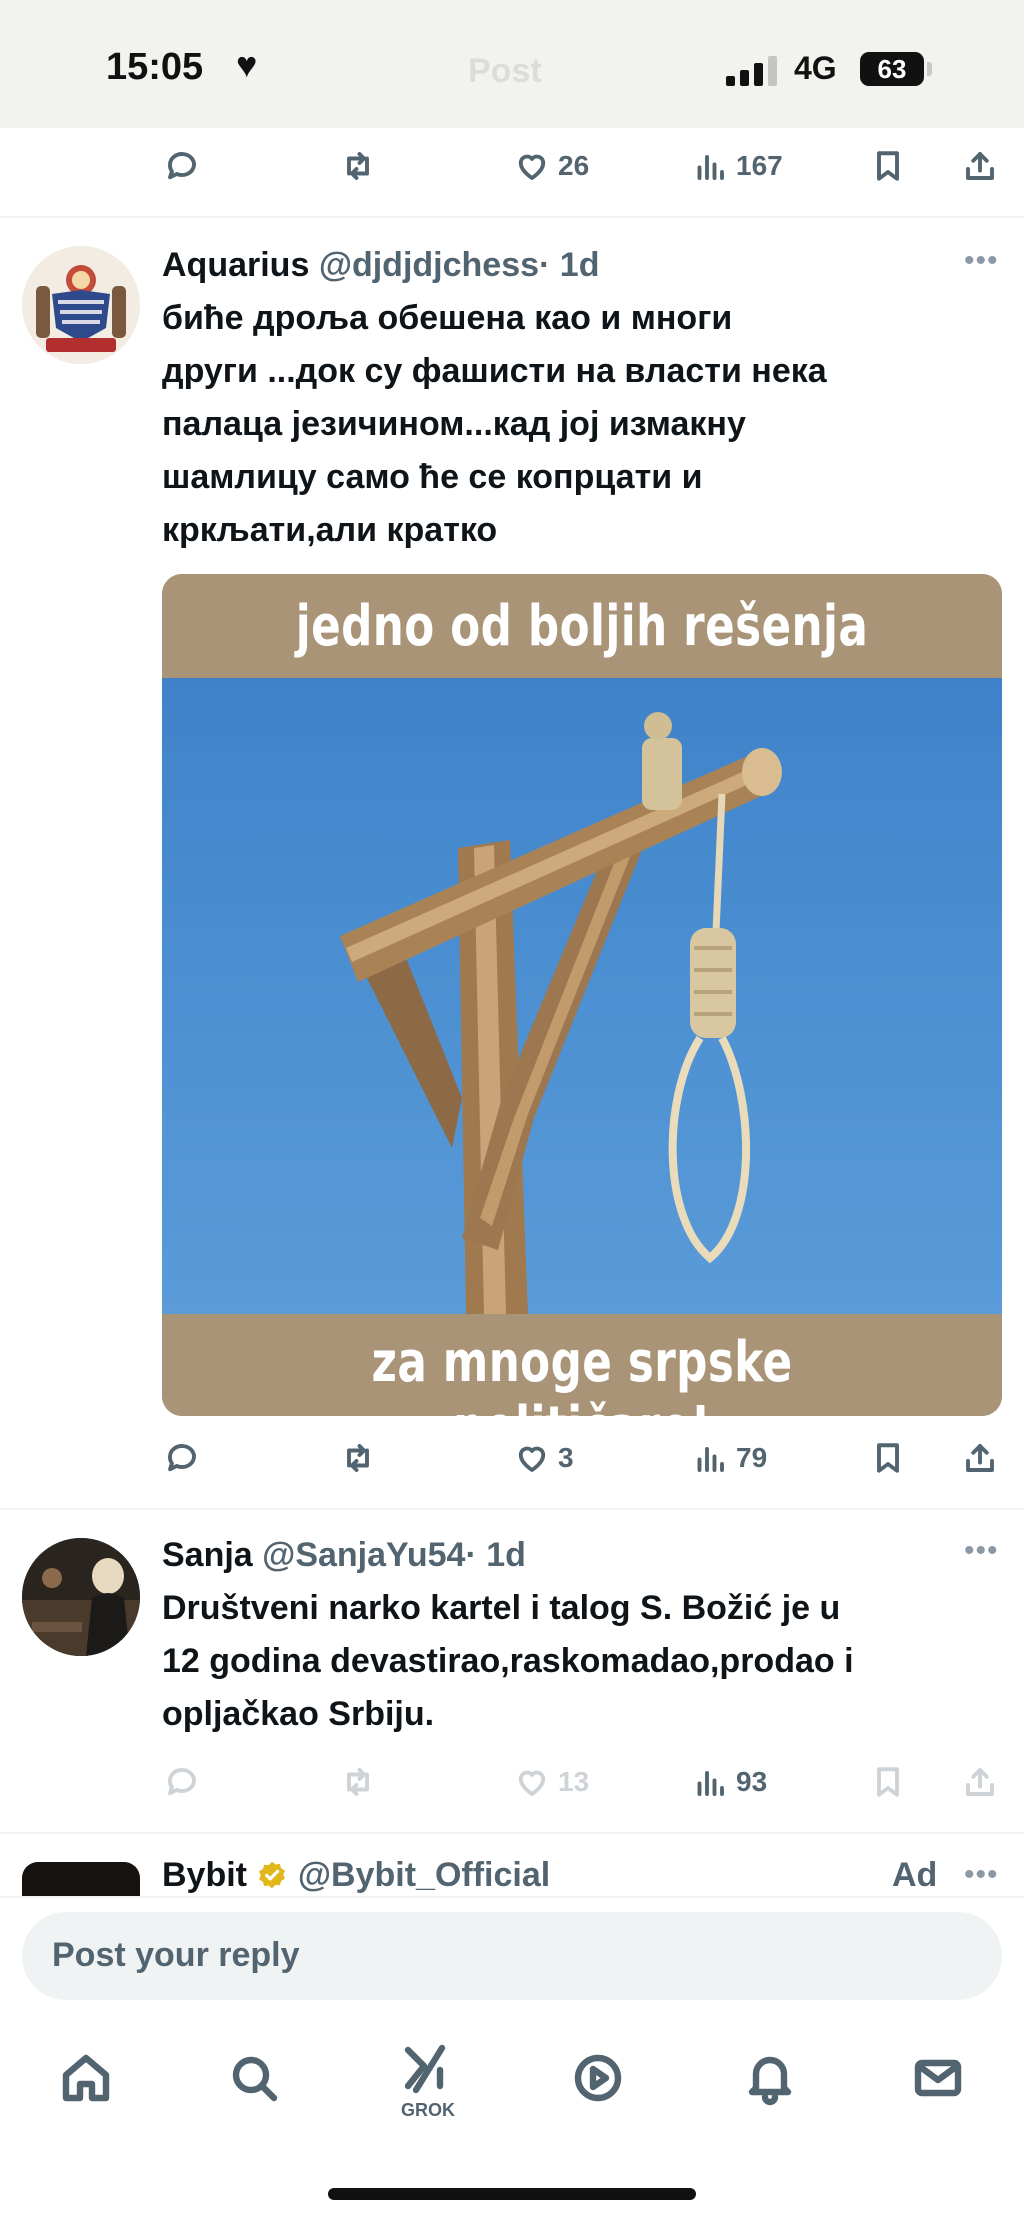  I want to click on nav-home, so click(88, 2080).